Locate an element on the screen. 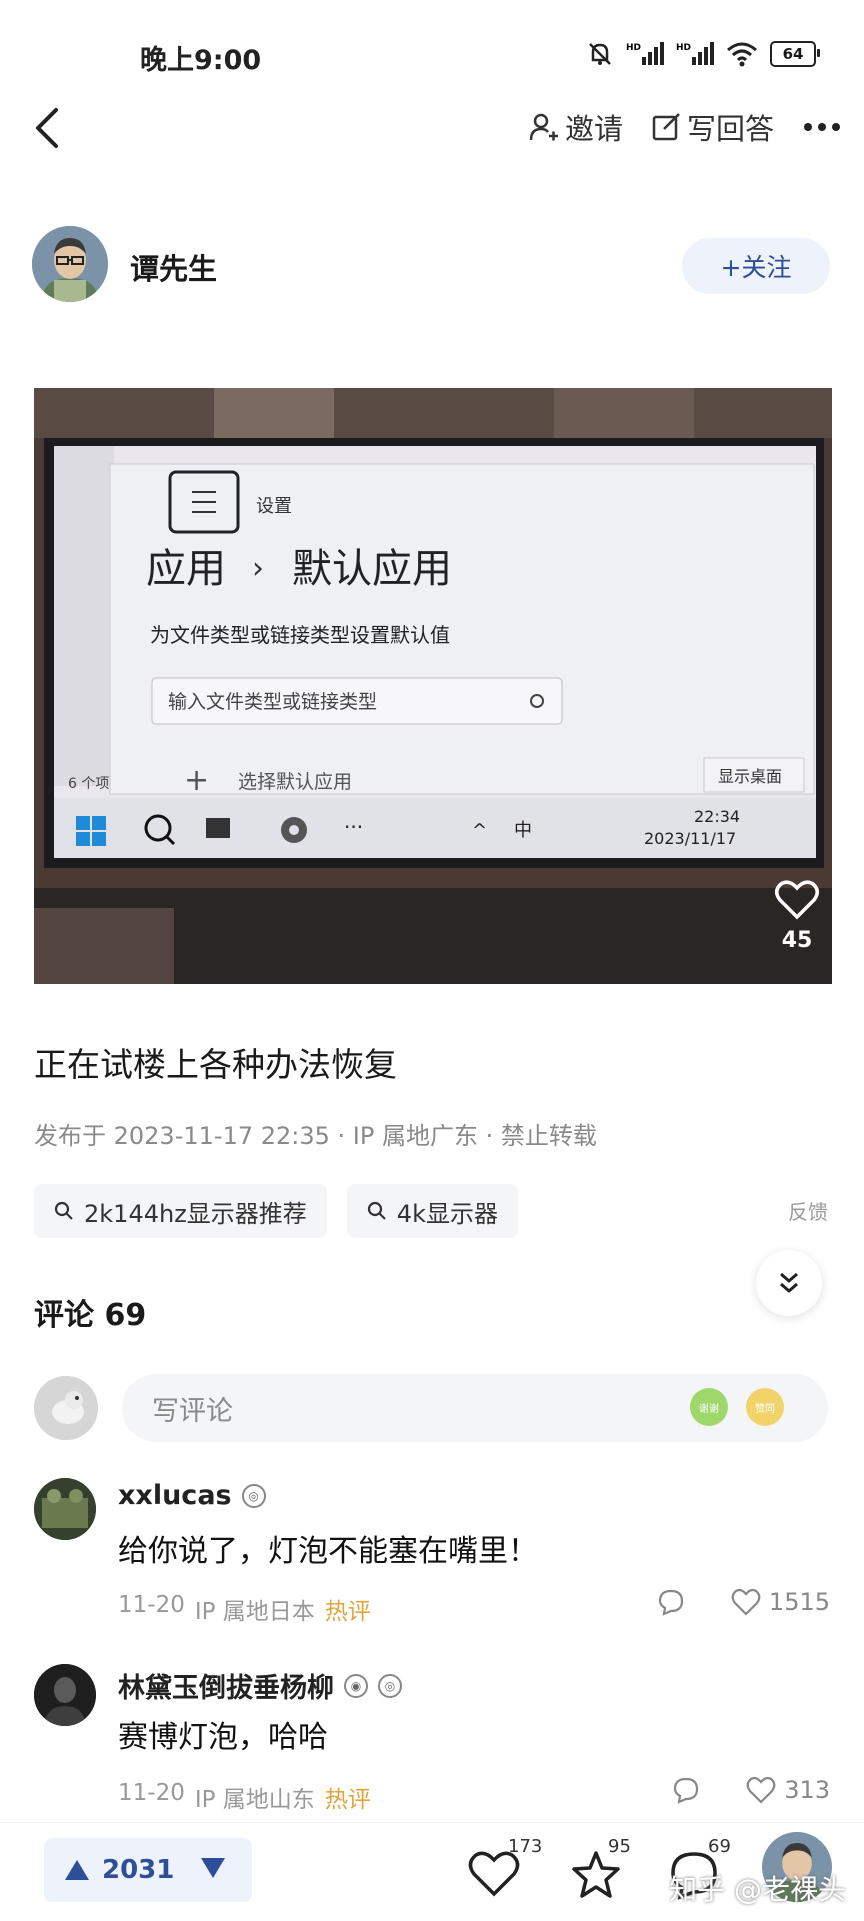 The width and height of the screenshot is (864, 1921). comment-input: 写评论 谢谢 赞同 is located at coordinates (475, 1408).